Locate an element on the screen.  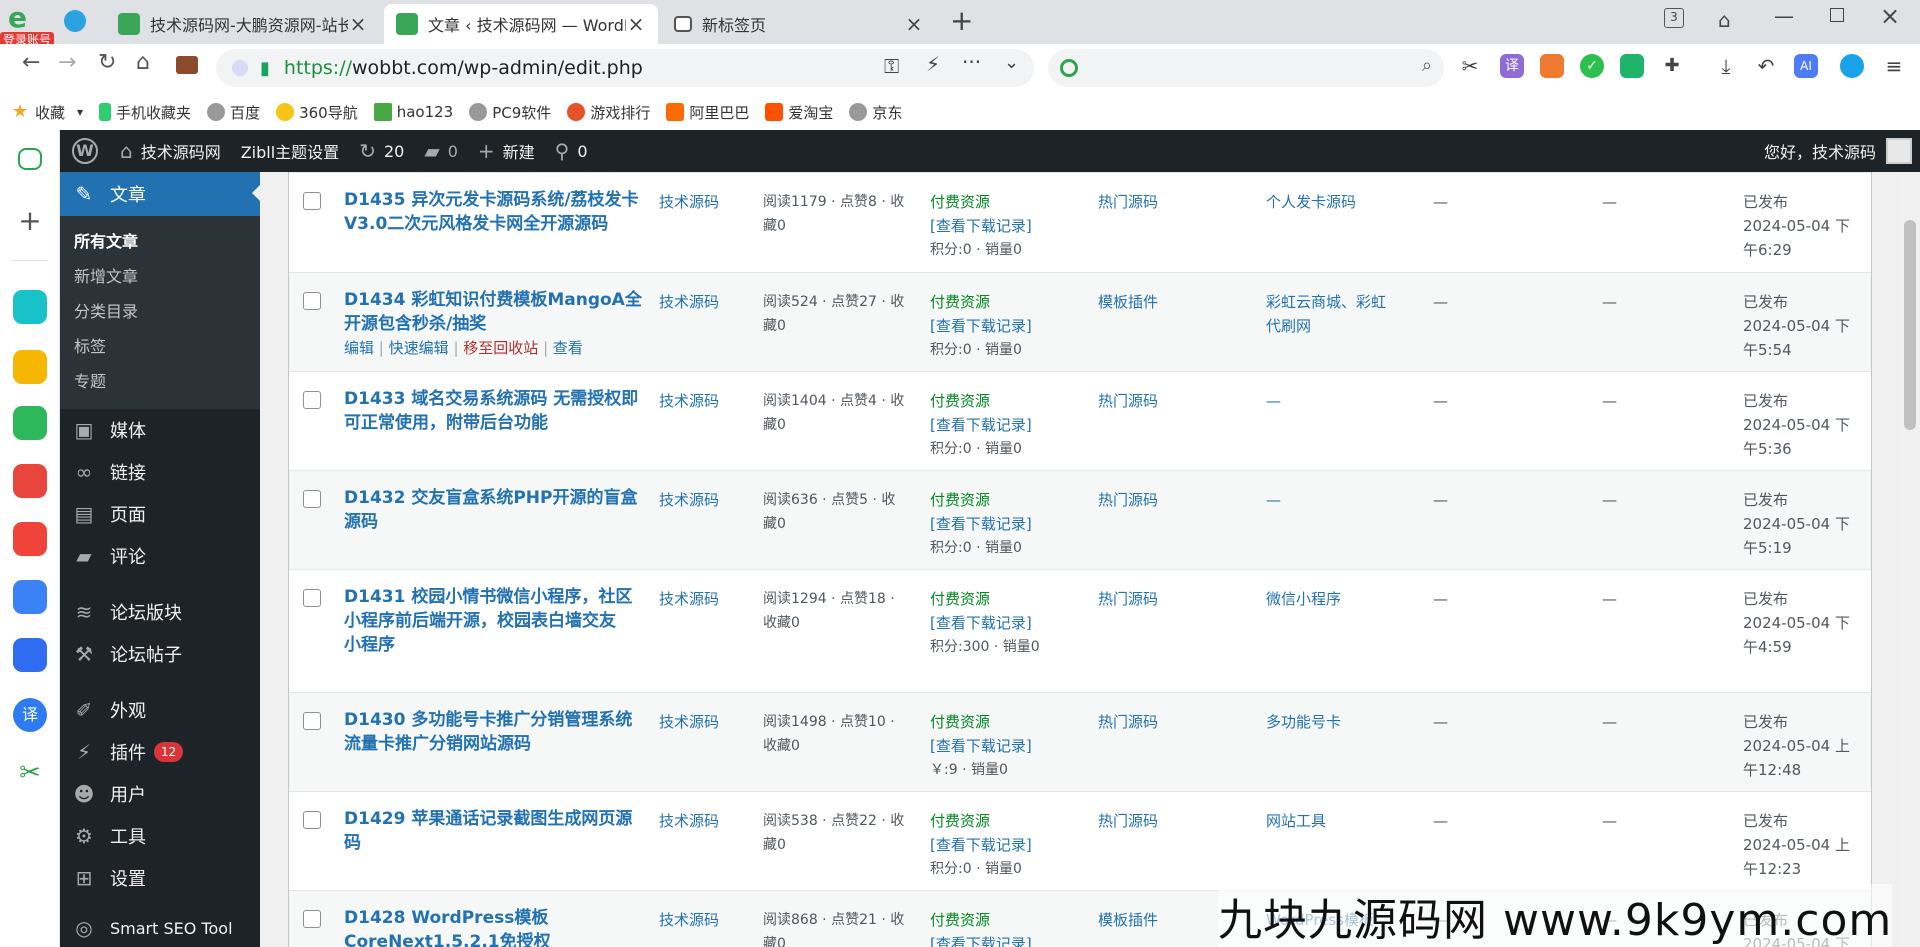
bookmark-item: 百度 is located at coordinates (233, 112).